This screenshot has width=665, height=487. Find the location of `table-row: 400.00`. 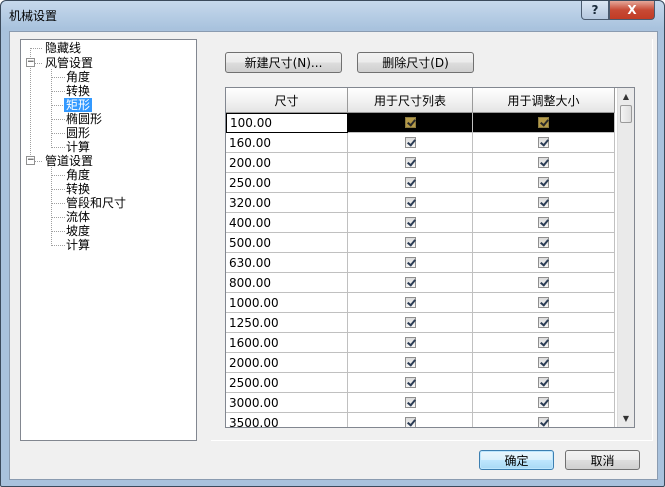

table-row: 400.00 is located at coordinates (421, 223).